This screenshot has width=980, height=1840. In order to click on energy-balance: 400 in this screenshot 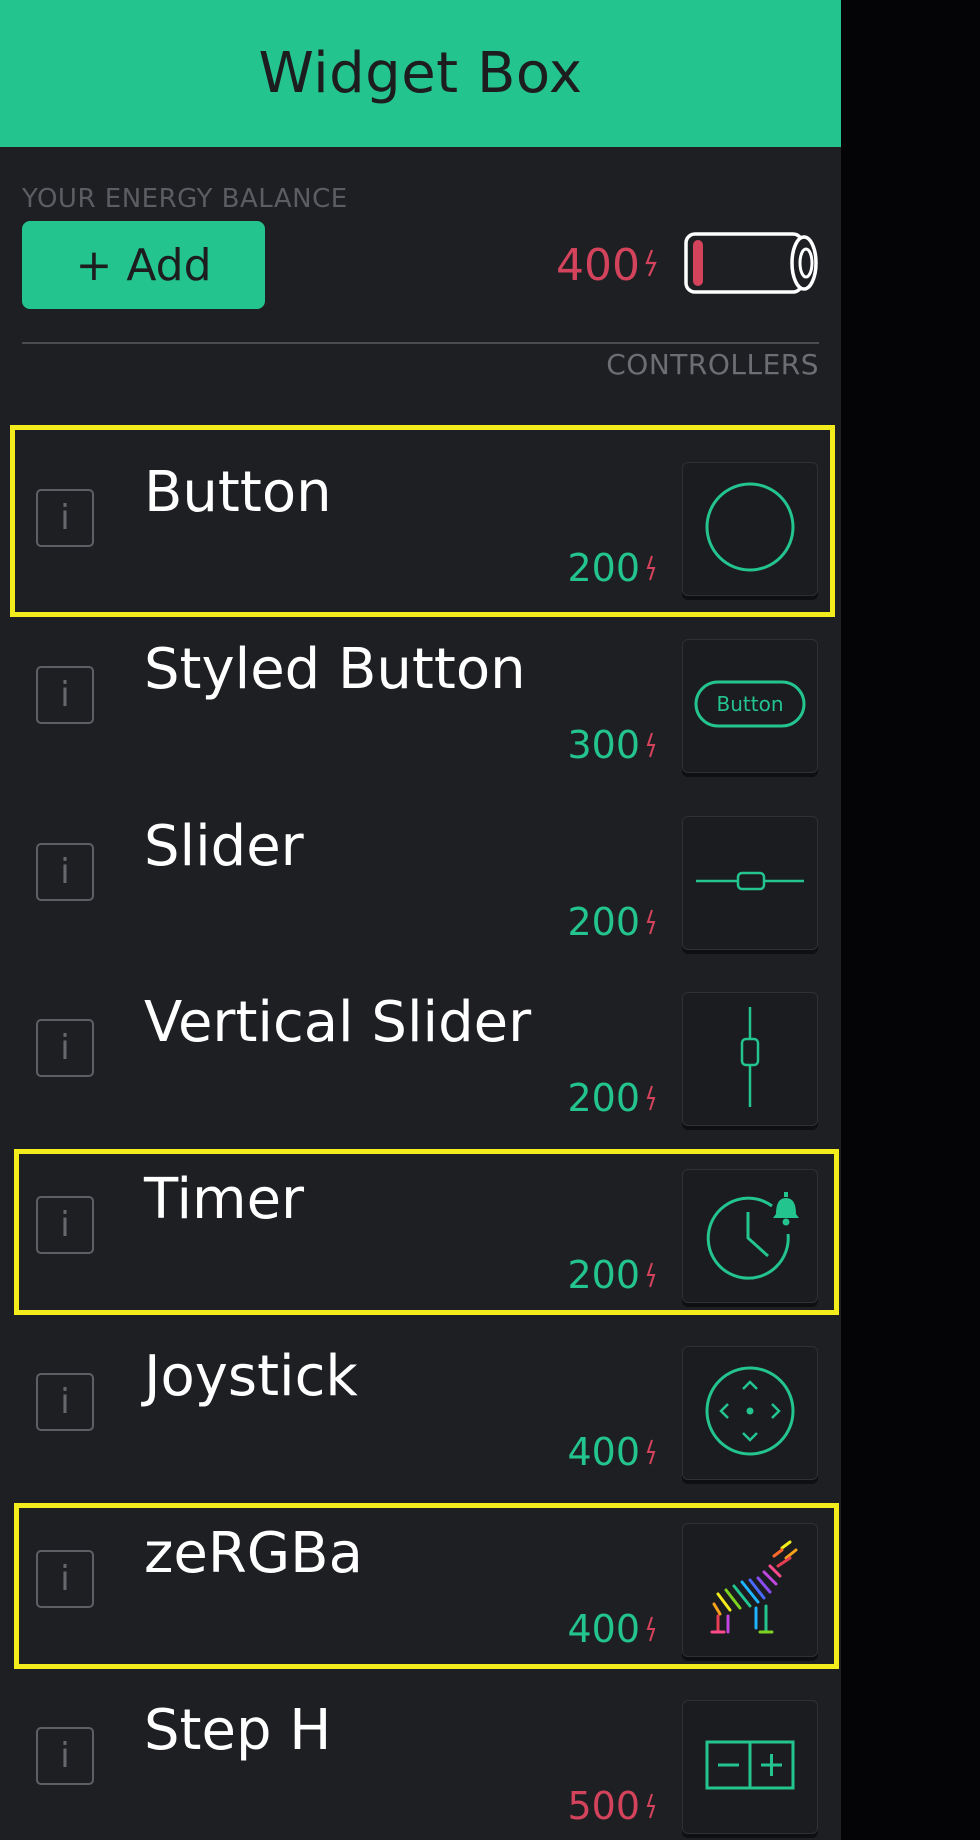, I will do `click(689, 265)`.